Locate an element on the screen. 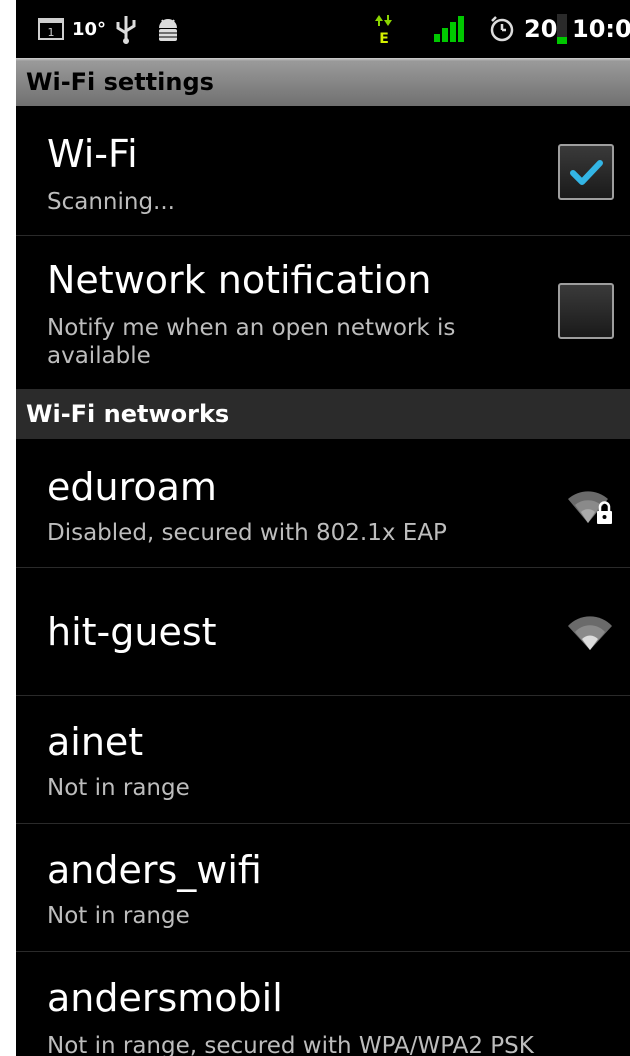 This screenshot has width=630, height=1056. data-transfer-icon: E is located at coordinates (384, 29).